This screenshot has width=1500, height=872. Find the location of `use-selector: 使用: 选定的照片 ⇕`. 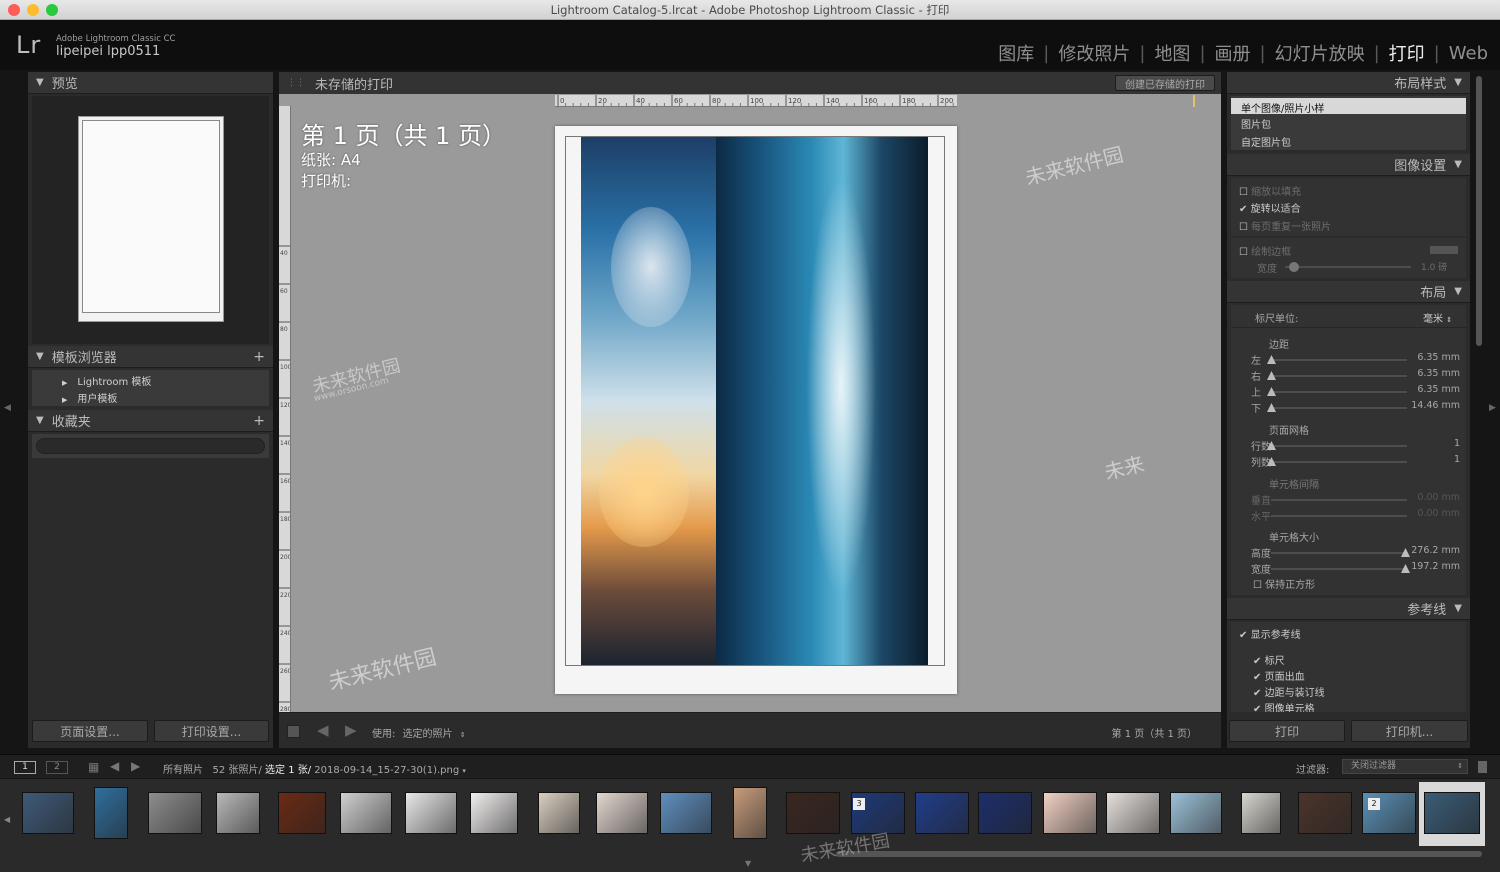

use-selector: 使用: 选定的照片 ⇕ is located at coordinates (419, 732).